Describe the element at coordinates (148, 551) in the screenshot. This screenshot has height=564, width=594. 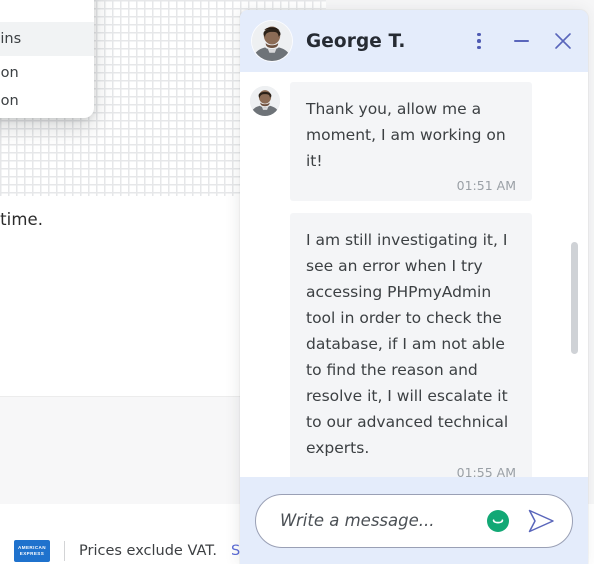
I see `vat-note: Prices exclude VAT.` at that location.